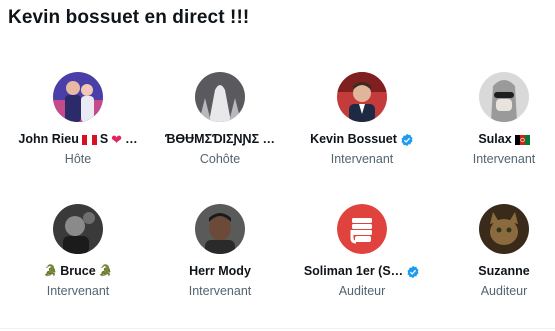 This screenshot has height=331, width=555. I want to click on participant-suzanne: Suzanne Auditeur, so click(495, 251).